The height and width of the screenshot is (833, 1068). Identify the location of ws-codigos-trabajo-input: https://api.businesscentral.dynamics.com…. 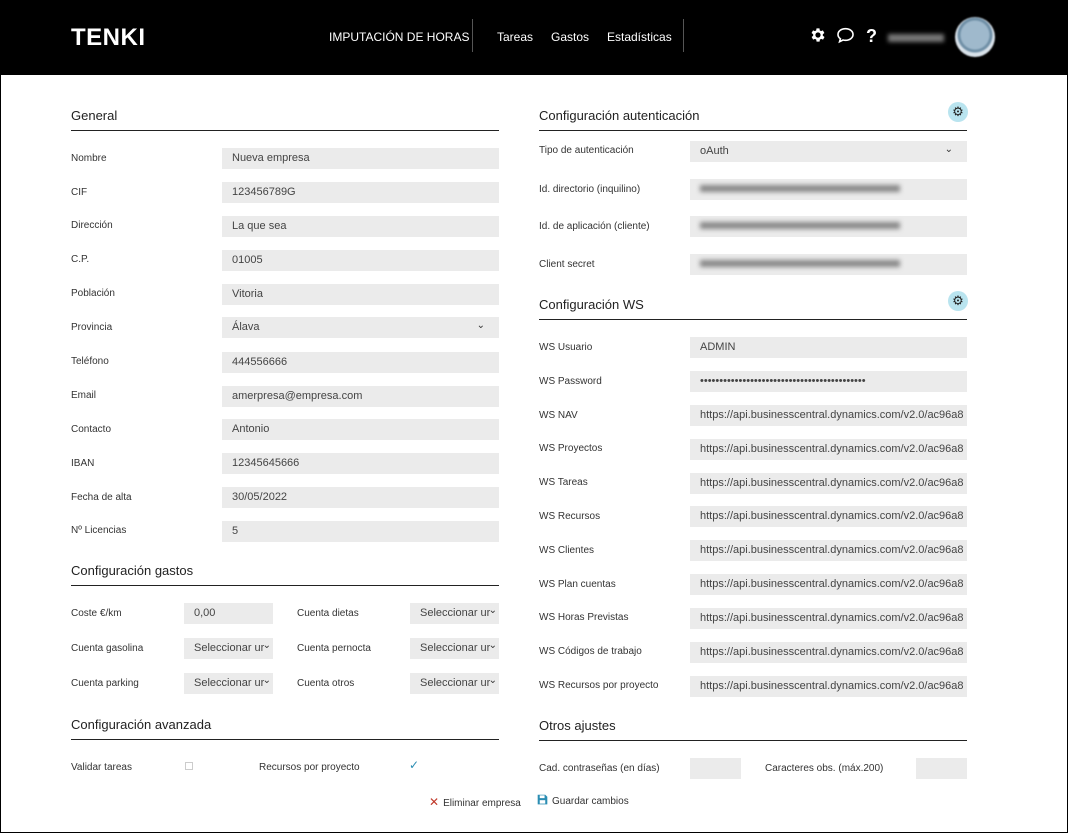
(828, 652).